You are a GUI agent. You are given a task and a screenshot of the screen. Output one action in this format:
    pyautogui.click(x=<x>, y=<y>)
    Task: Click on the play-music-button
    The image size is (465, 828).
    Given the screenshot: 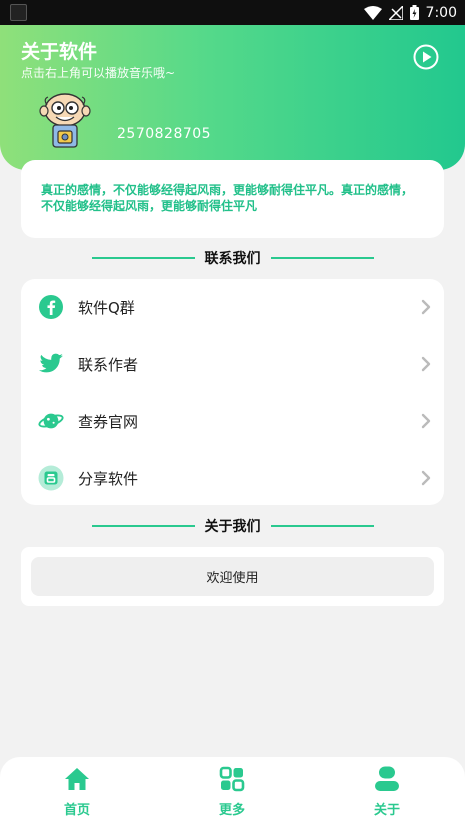 What is the action you would take?
    pyautogui.click(x=426, y=57)
    